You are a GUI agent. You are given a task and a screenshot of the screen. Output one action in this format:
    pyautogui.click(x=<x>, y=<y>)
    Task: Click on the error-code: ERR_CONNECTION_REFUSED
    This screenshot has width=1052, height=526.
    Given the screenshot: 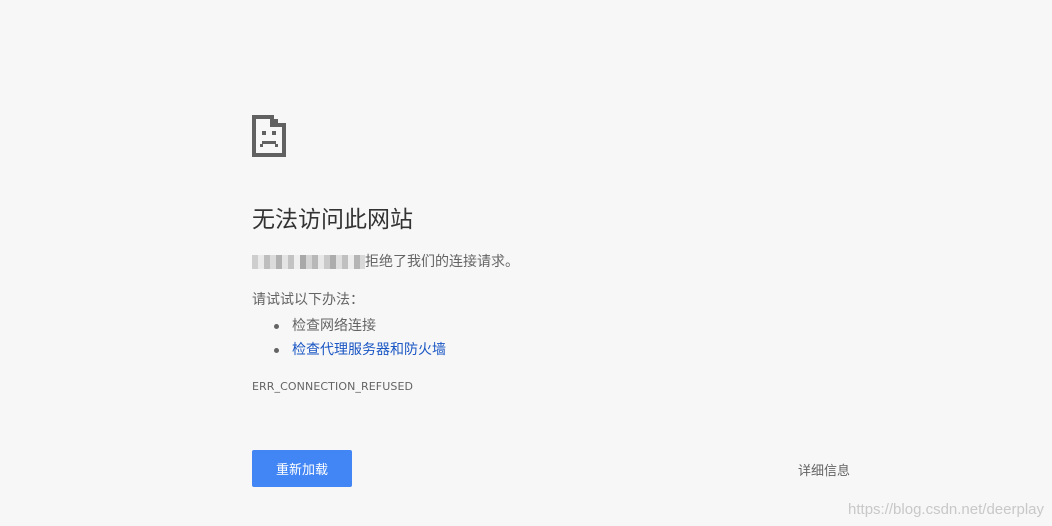 What is the action you would take?
    pyautogui.click(x=333, y=386)
    